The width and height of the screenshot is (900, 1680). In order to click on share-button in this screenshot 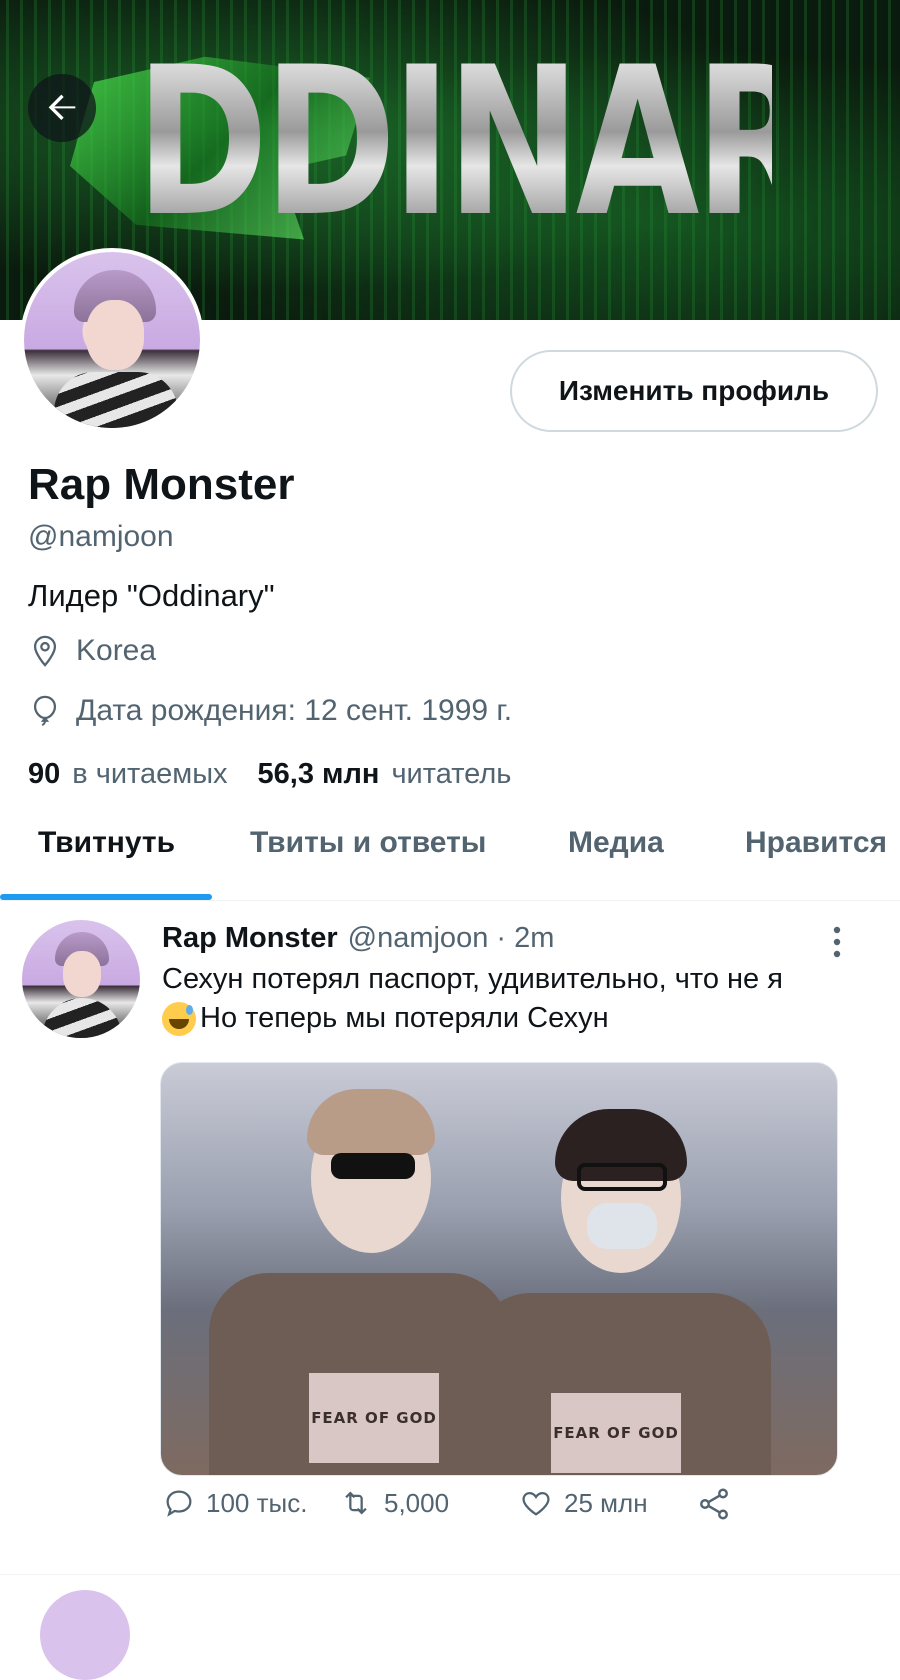, I will do `click(719, 1504)`.